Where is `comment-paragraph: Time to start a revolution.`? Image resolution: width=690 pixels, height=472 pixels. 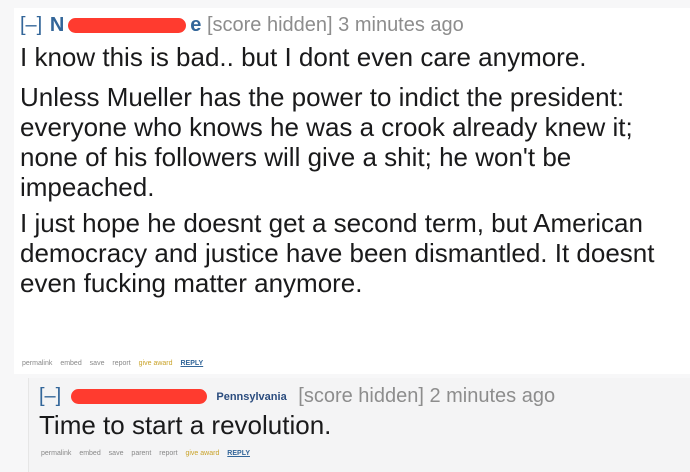
comment-paragraph: Time to start a revolution. is located at coordinates (185, 425).